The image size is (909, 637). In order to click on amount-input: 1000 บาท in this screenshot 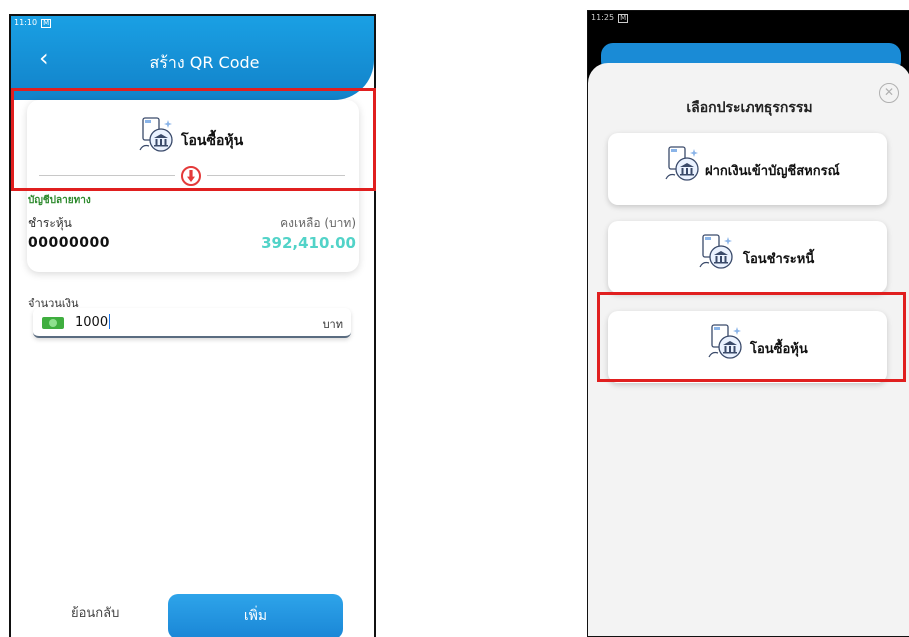, I will do `click(192, 323)`.